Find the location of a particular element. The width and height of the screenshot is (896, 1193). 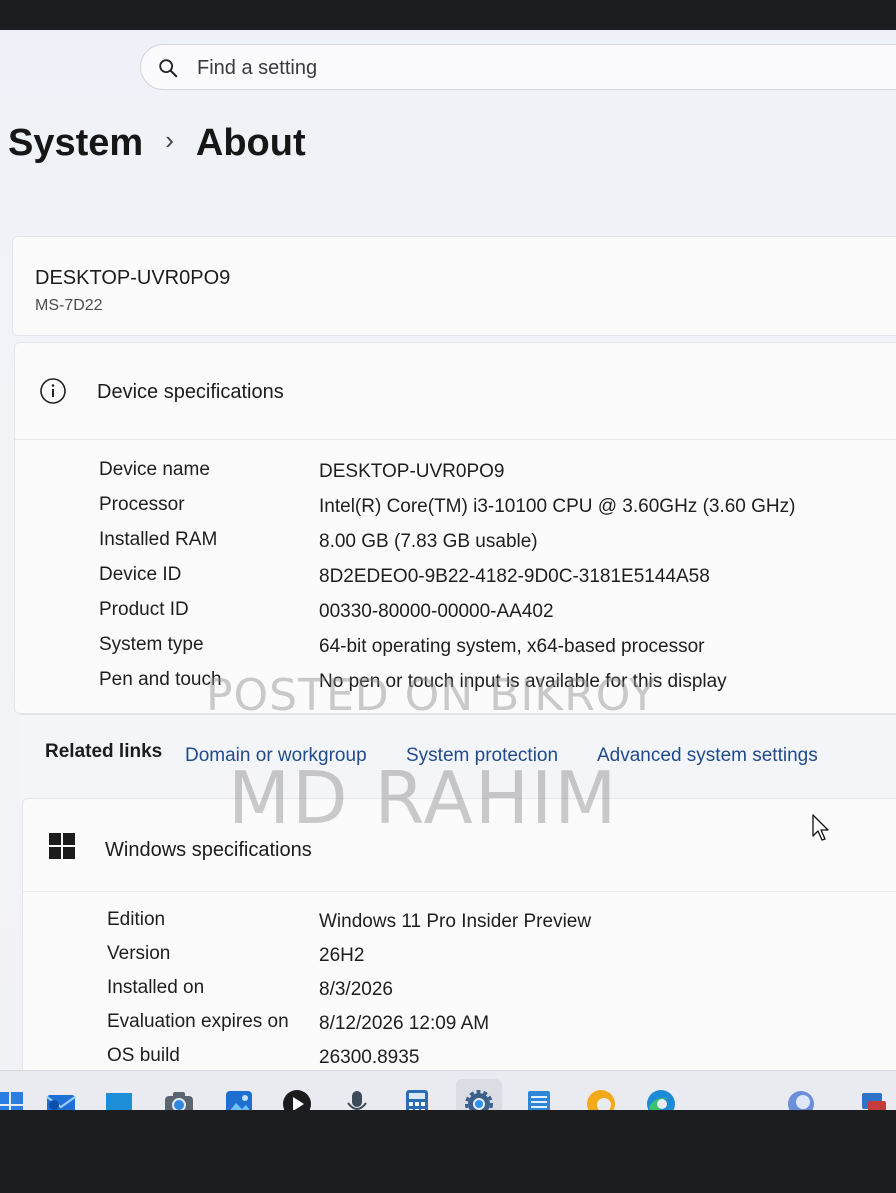

edge-icon is located at coordinates (661, 1098).